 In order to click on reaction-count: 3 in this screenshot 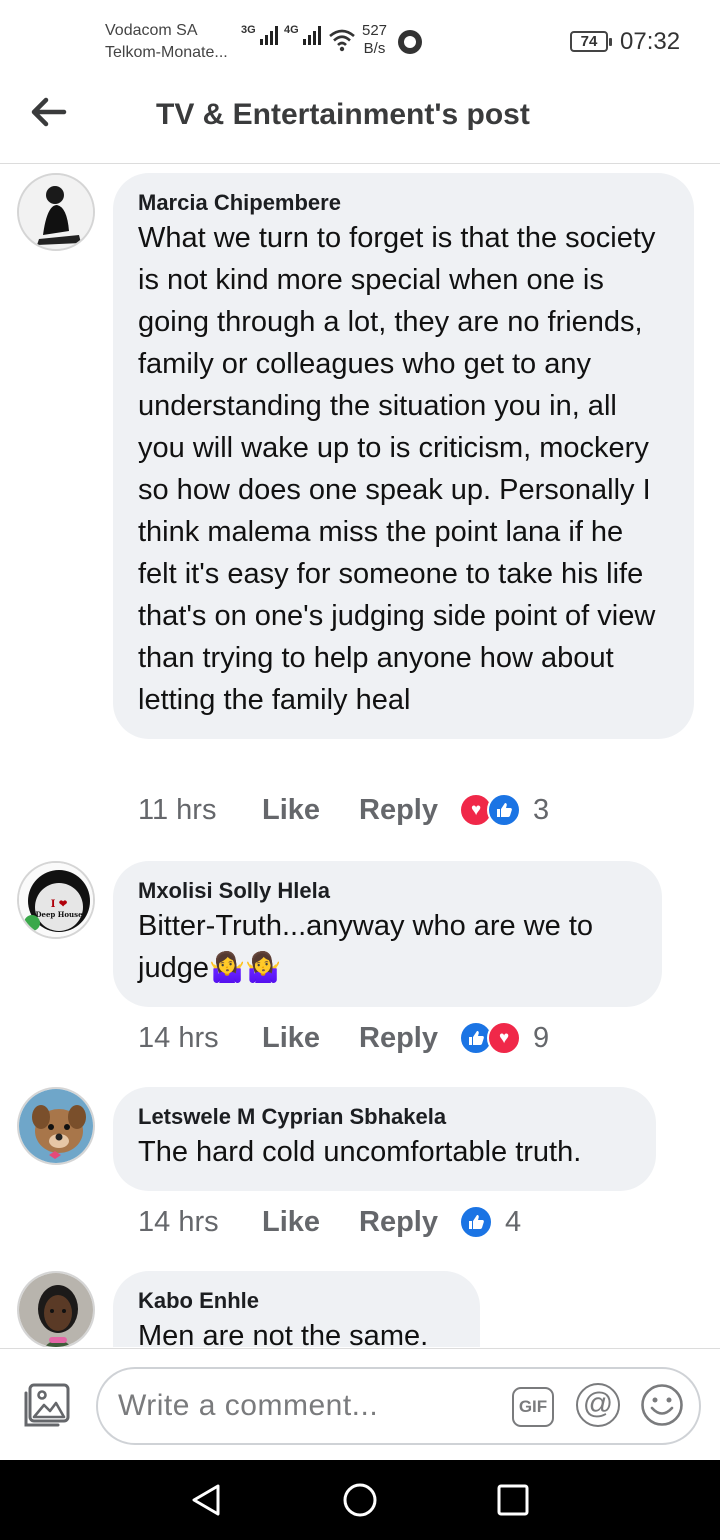, I will do `click(541, 809)`.